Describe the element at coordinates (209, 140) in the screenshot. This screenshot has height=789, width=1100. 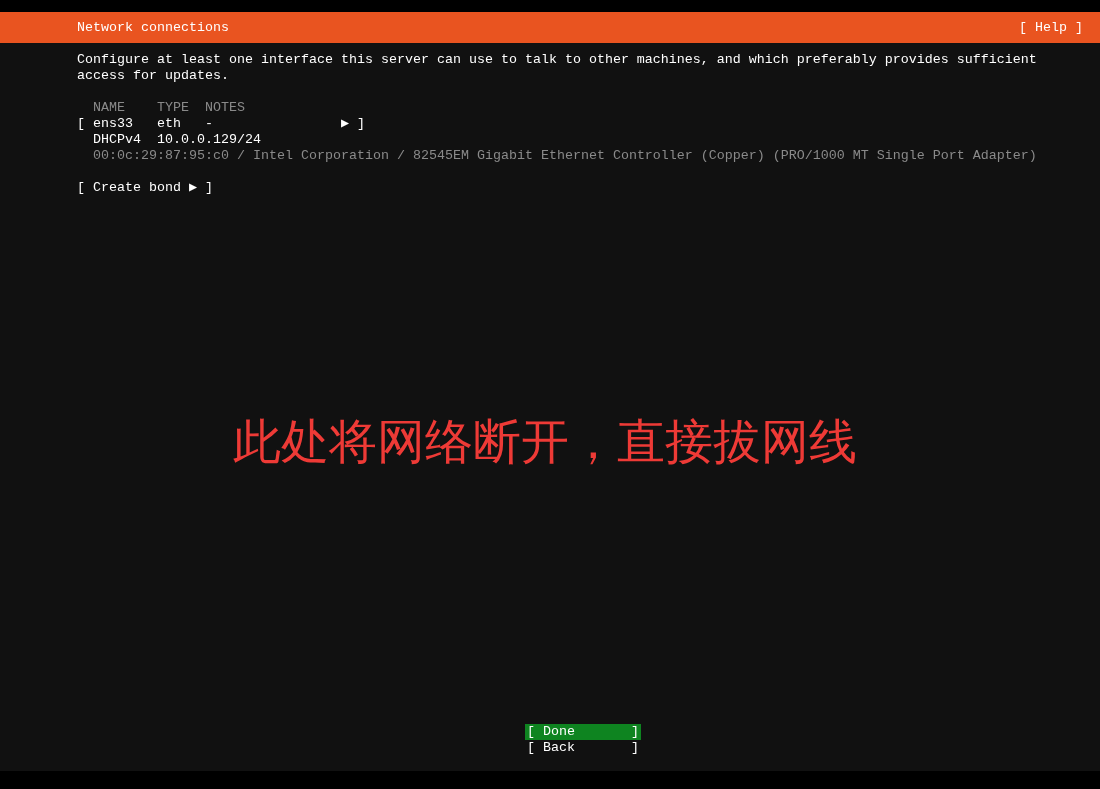
I see `ip-address: 10.0.0.129/24` at that location.